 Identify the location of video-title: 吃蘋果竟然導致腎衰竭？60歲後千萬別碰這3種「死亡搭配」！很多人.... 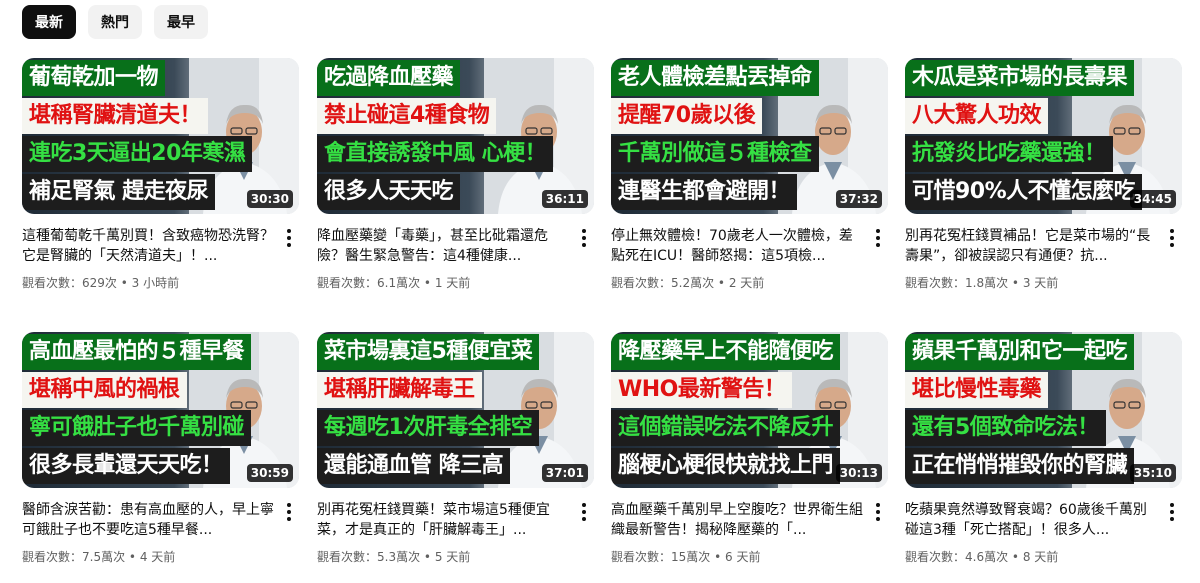
(1031, 520).